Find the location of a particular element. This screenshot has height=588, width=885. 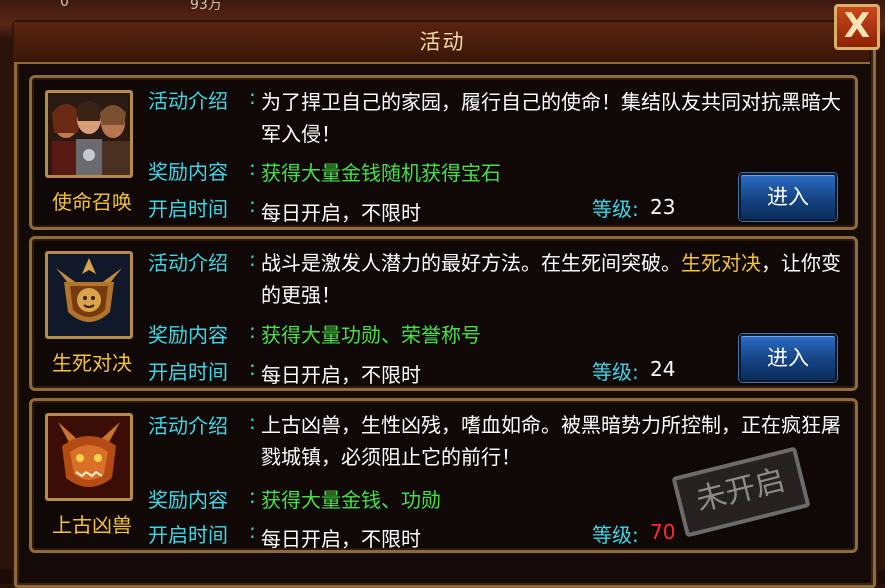

activity-reward: 获得大量金钱随机获得宝石 is located at coordinates (381, 173).